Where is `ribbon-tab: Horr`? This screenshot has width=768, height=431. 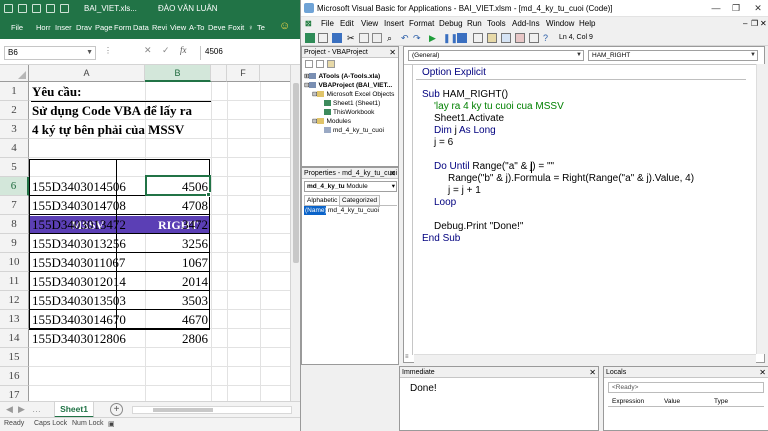
ribbon-tab: Horr is located at coordinates (43, 27).